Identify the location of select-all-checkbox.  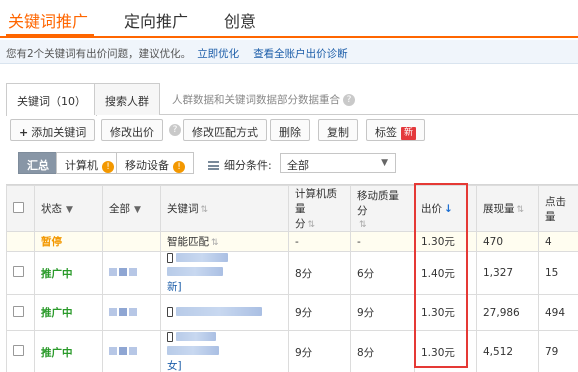
(18, 207).